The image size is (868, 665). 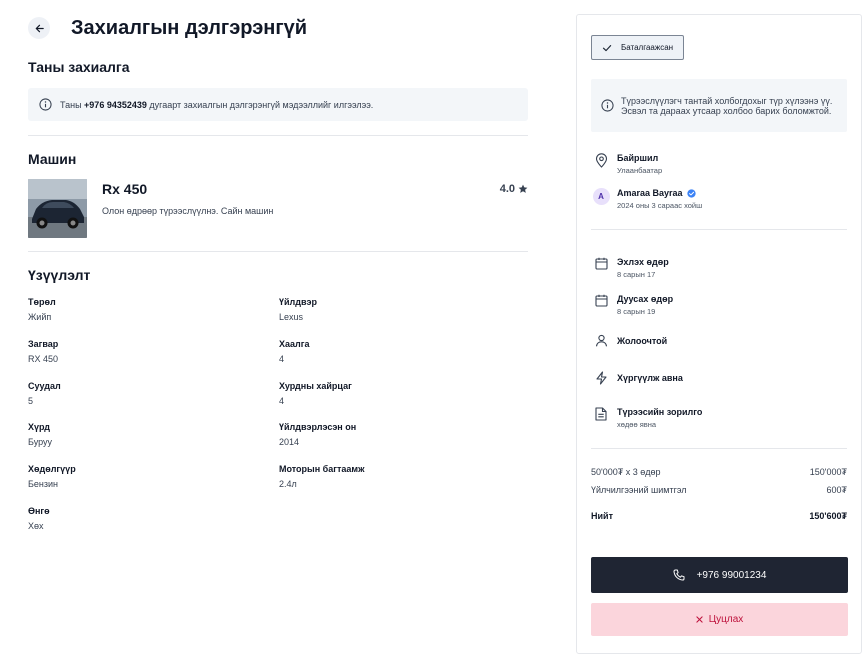 I want to click on delivery-label: Хүргүүлж авна, so click(x=650, y=378).